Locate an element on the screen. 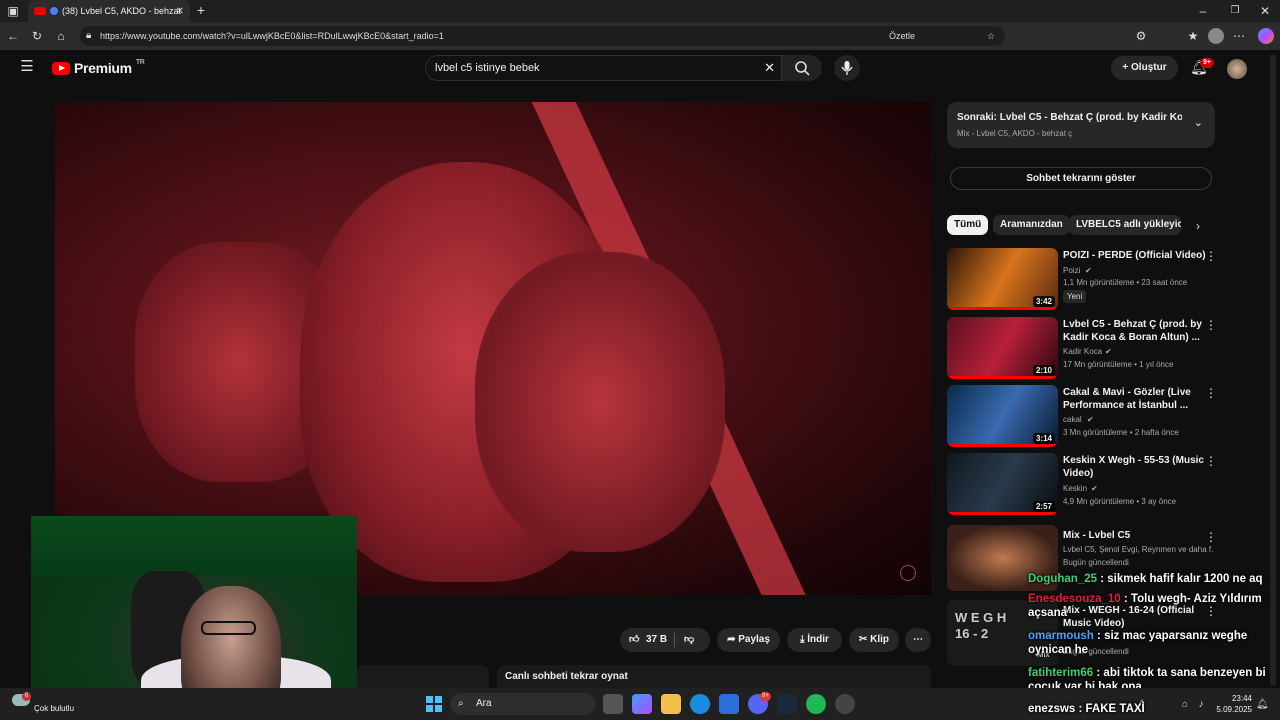 This screenshot has width=1280, height=720. video-item: 3:42 is located at coordinates (1002, 279).